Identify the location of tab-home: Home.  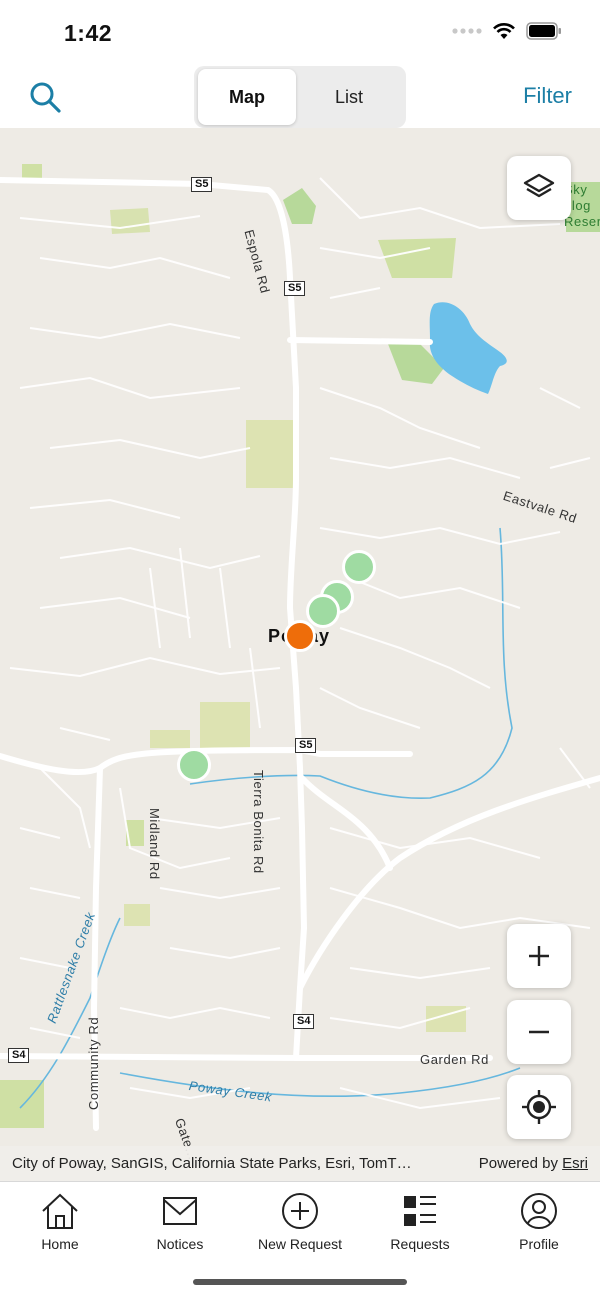
(60, 1220).